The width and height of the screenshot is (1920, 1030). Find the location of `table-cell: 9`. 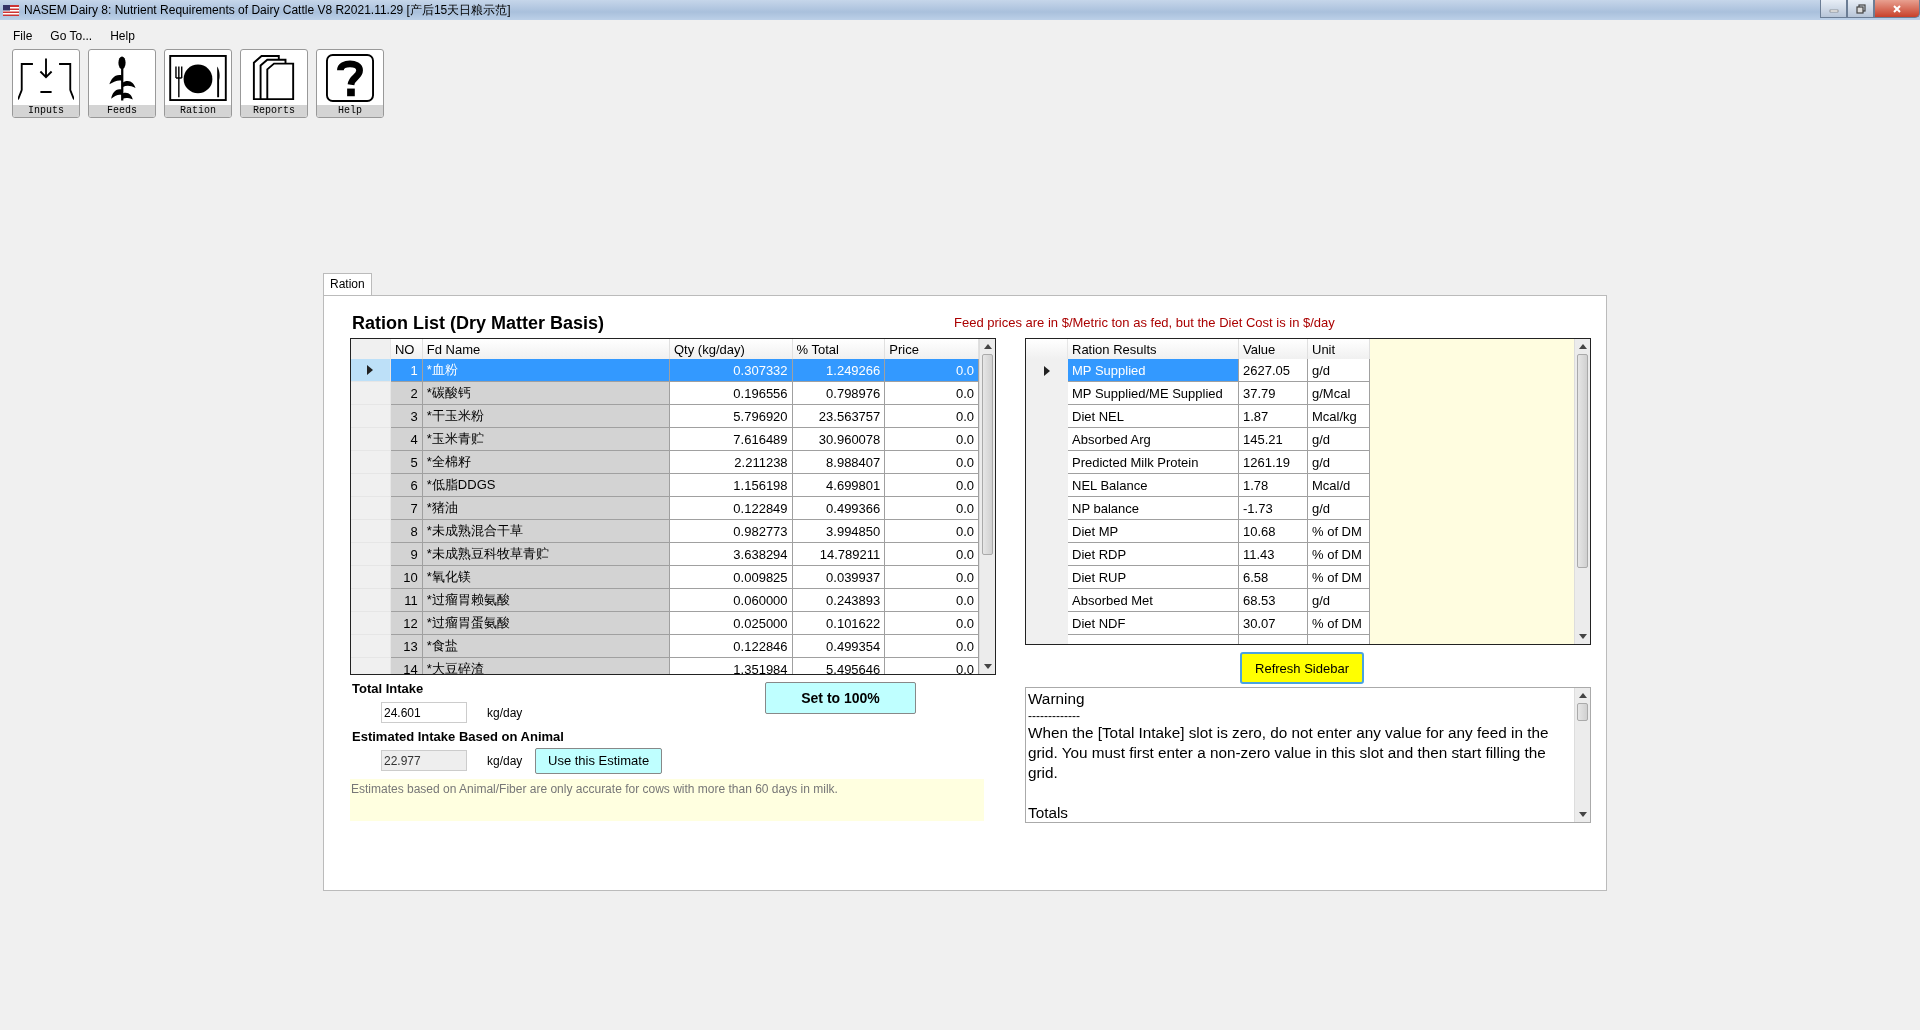

table-cell: 9 is located at coordinates (406, 554).